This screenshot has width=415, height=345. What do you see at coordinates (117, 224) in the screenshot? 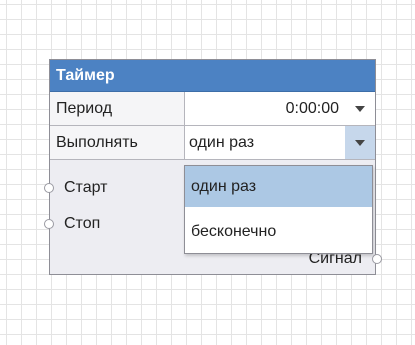
I see `input-port-stop: Стоп` at bounding box center [117, 224].